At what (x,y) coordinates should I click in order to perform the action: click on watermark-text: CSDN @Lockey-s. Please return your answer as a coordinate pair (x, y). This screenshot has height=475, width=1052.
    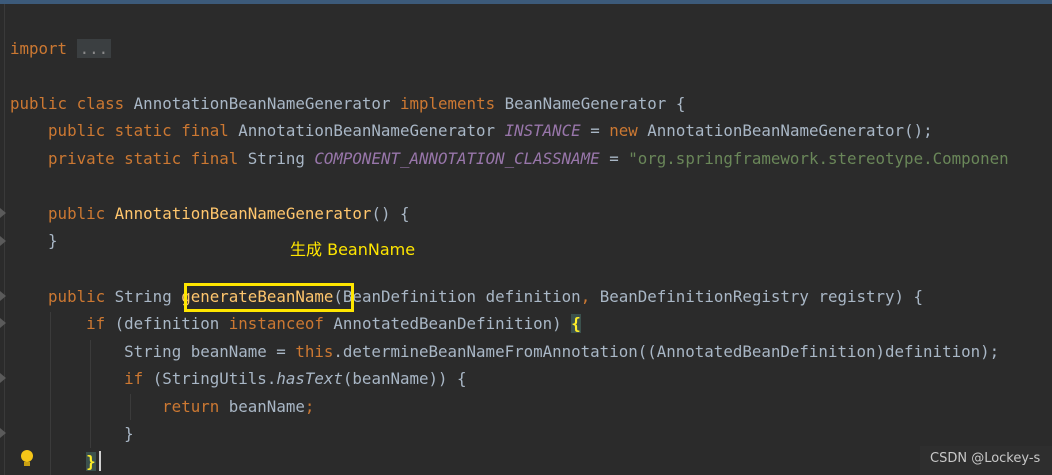
    Looking at the image, I should click on (985, 458).